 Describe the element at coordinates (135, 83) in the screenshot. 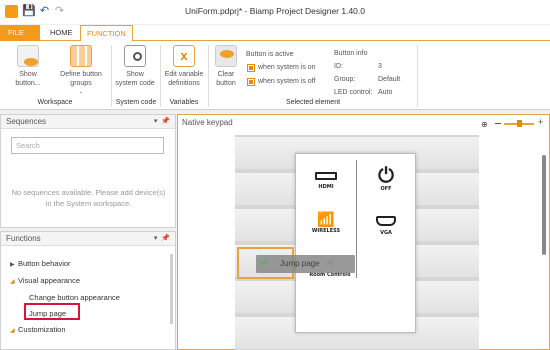

I see `show-code-label-2: system code` at that location.